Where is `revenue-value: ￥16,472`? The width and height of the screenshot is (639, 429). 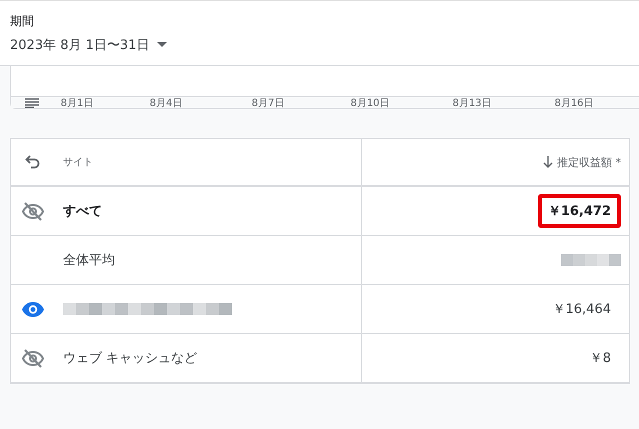
revenue-value: ￥16,472 is located at coordinates (579, 211).